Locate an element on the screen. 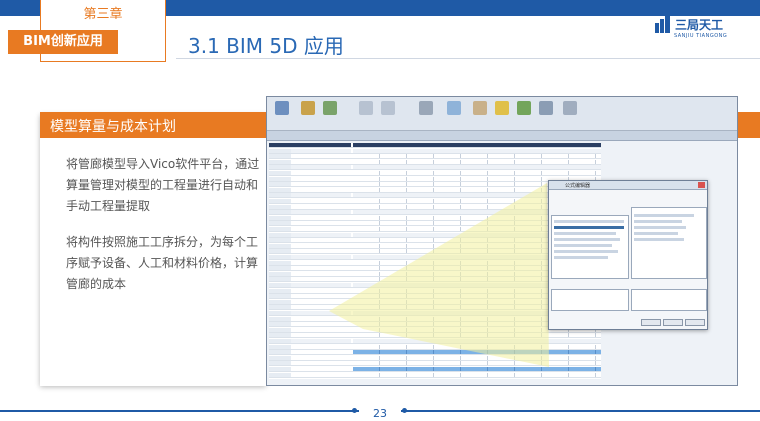 This screenshot has height=421, width=760. dialog-preview is located at coordinates (669, 300).